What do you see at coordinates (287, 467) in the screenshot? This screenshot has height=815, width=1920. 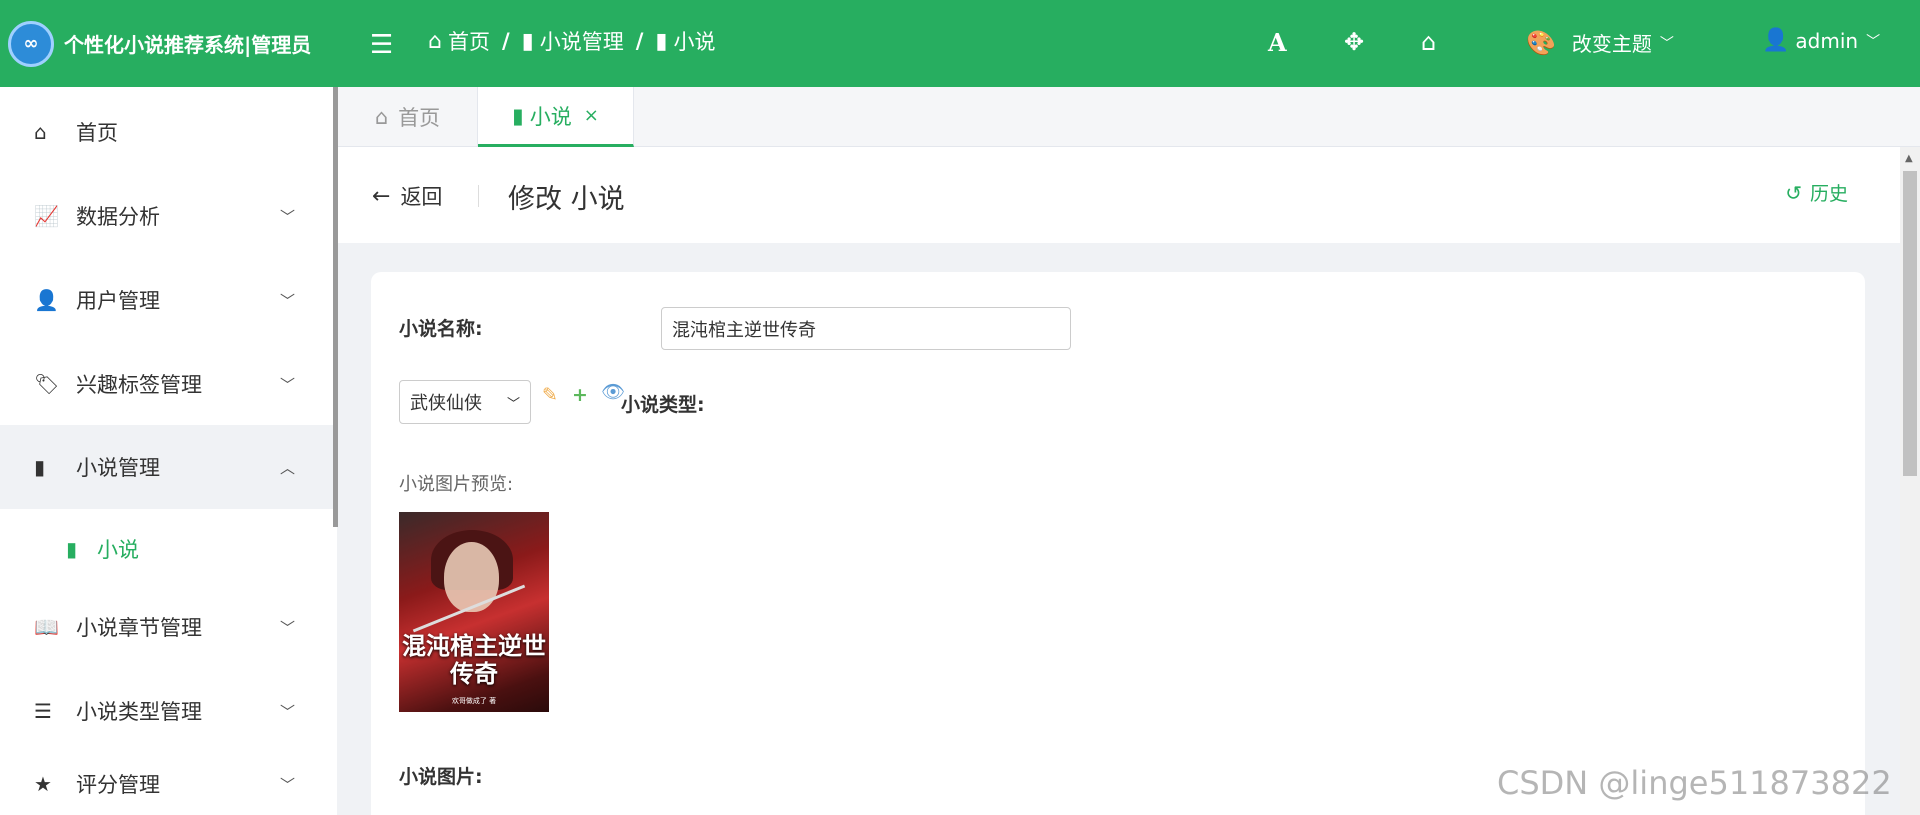 I see `chevron-up-icon: ︿` at bounding box center [287, 467].